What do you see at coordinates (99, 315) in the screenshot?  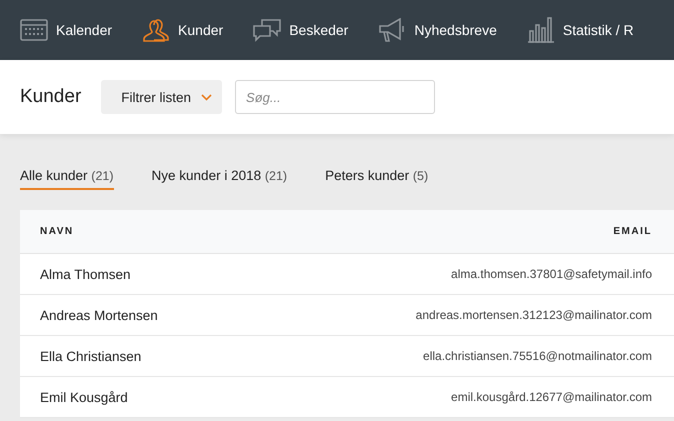 I see `table-cell: Andreas Mortensen` at bounding box center [99, 315].